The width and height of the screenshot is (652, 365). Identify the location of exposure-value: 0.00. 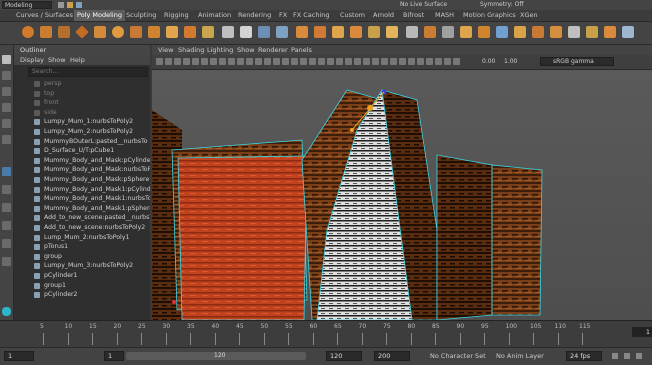
(488, 62).